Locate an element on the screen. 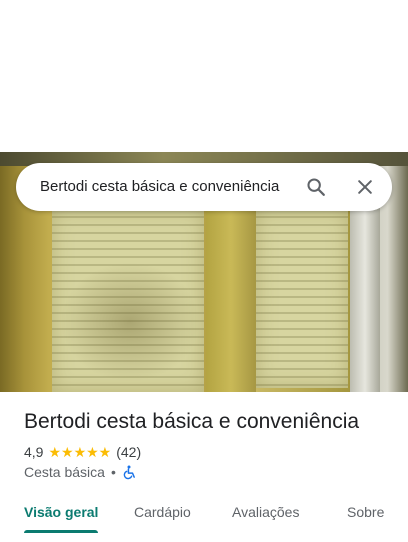  tab-about: Sobre is located at coordinates (365, 512).